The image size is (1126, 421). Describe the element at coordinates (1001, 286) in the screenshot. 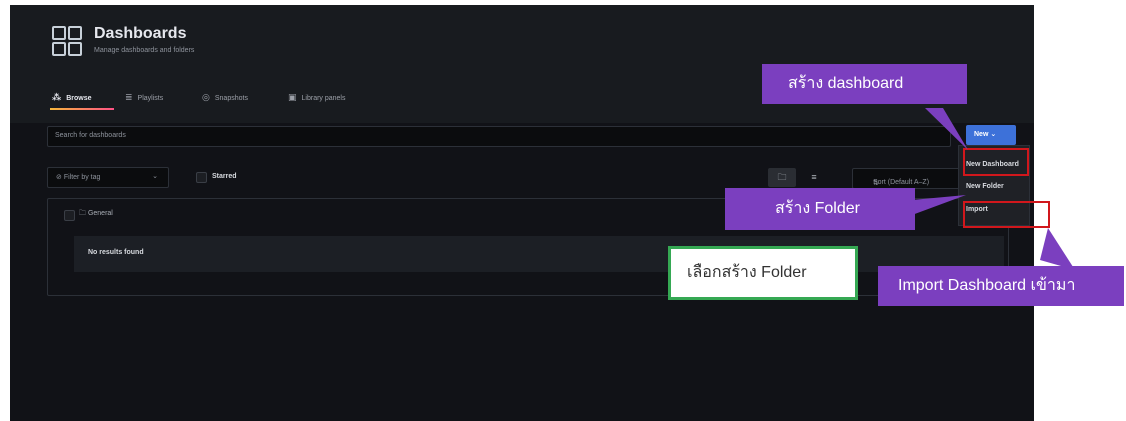

I see `annotation-import-dashboard: Import Dashboard เข้ามา` at that location.